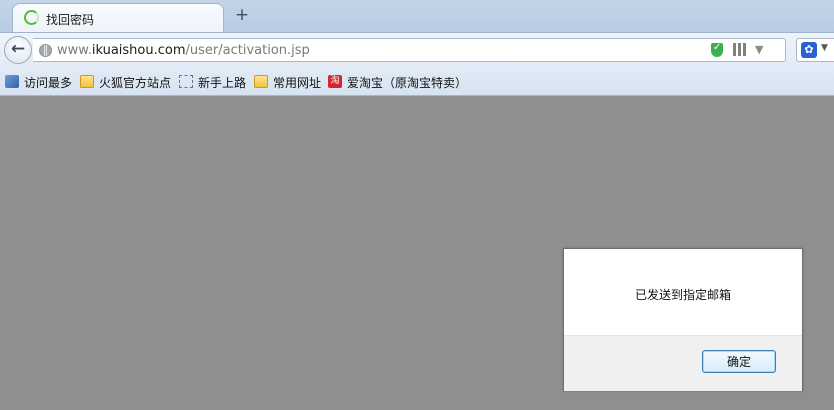 This screenshot has height=410, width=834. Describe the element at coordinates (759, 49) in the screenshot. I see `history-dropdown-icon: ▼` at that location.